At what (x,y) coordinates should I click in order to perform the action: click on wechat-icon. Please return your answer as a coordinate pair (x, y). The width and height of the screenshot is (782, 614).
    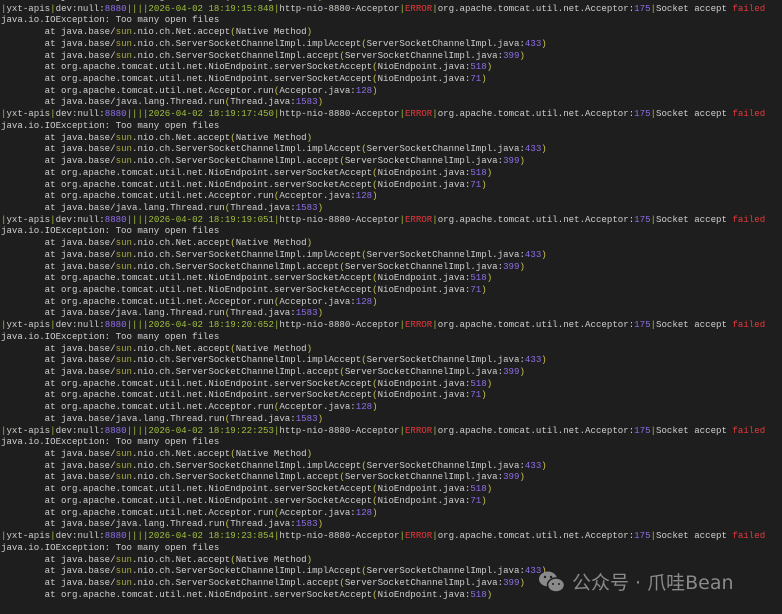
    Looking at the image, I should click on (552, 582).